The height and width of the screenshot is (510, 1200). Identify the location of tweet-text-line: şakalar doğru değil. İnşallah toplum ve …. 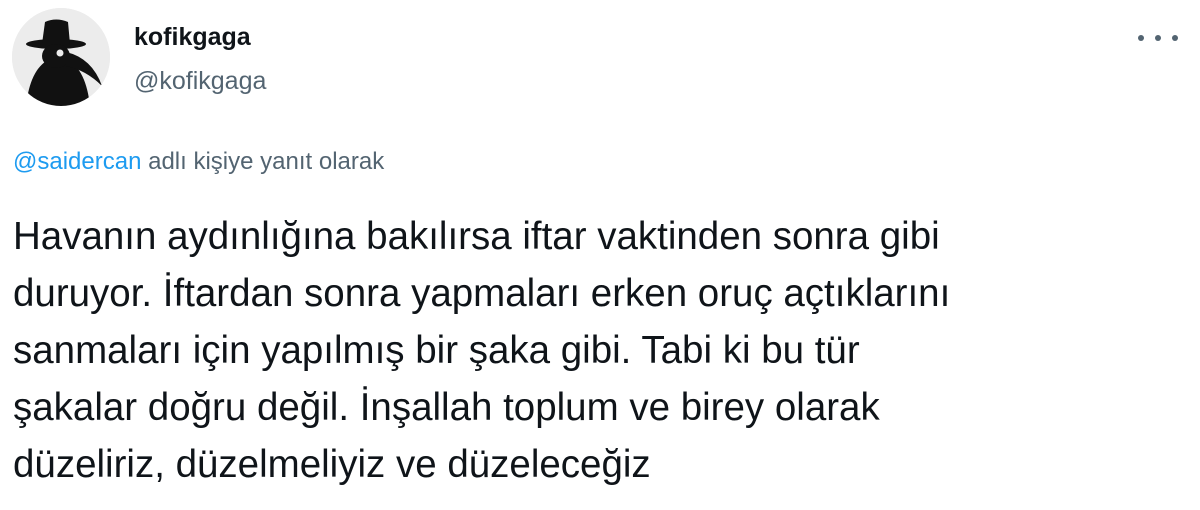
(446, 407).